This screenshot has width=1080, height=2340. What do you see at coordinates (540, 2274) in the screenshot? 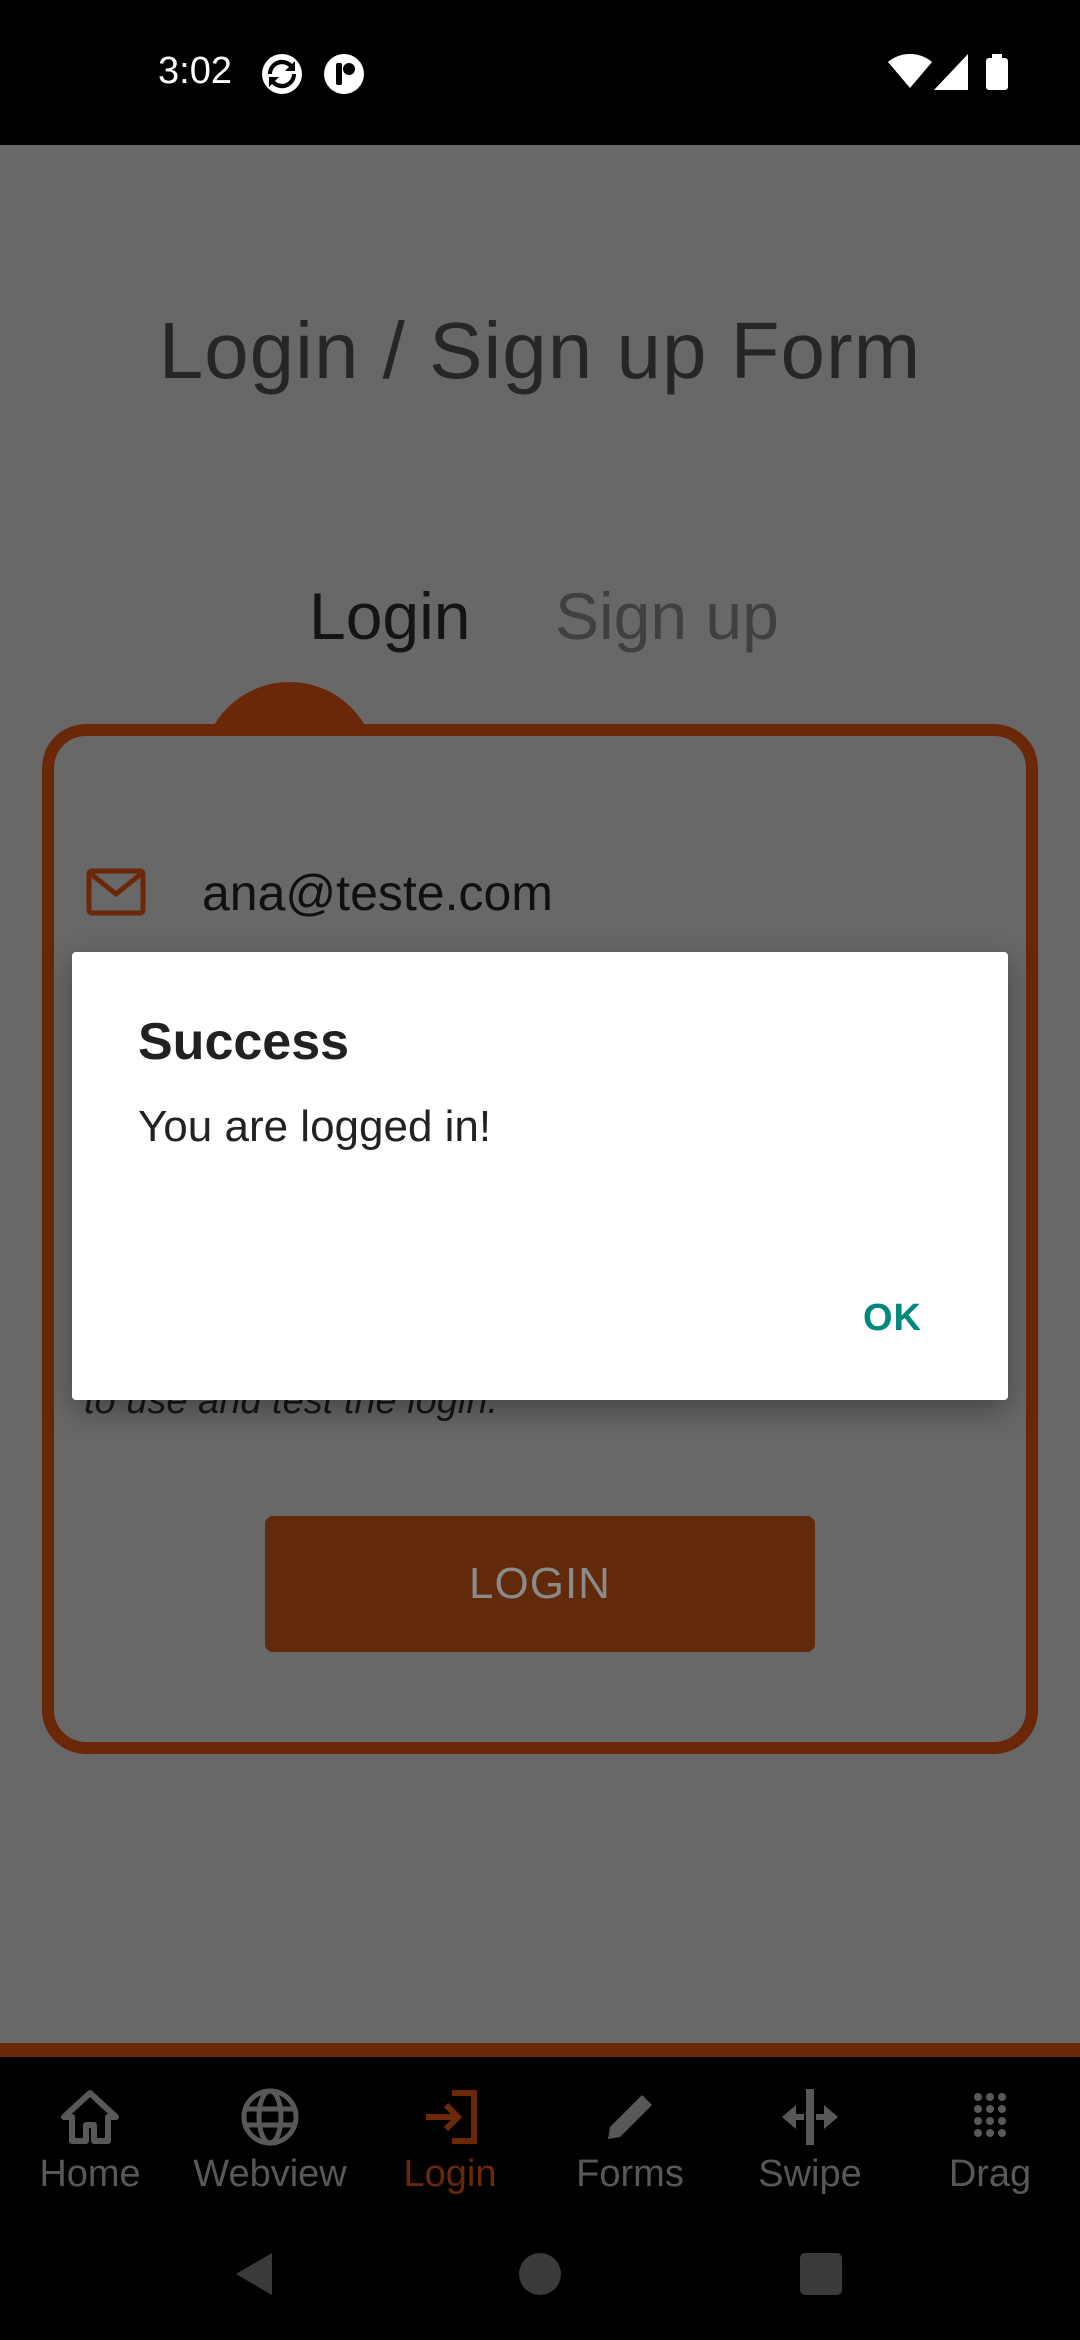
I see `home-button` at bounding box center [540, 2274].